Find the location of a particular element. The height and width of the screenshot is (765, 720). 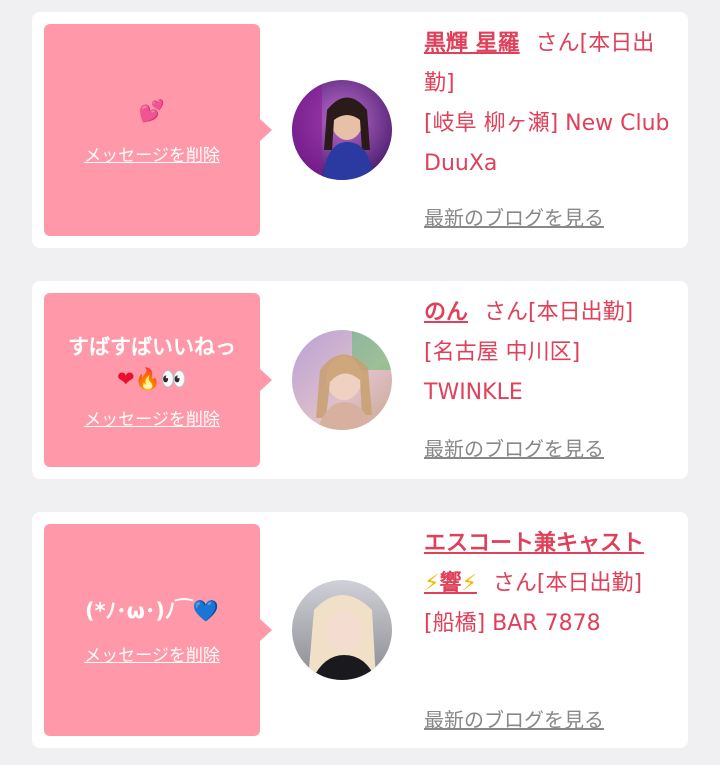

message-text: (*ﾉ･ω･)ﾉ⁀💙 is located at coordinates (152, 611).